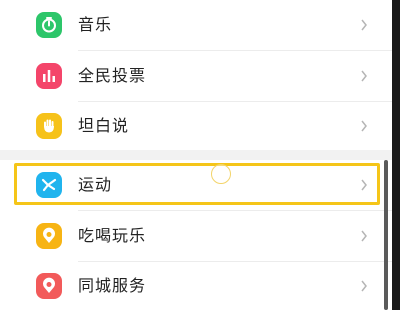  I want to click on city-pin-icon, so click(49, 286).